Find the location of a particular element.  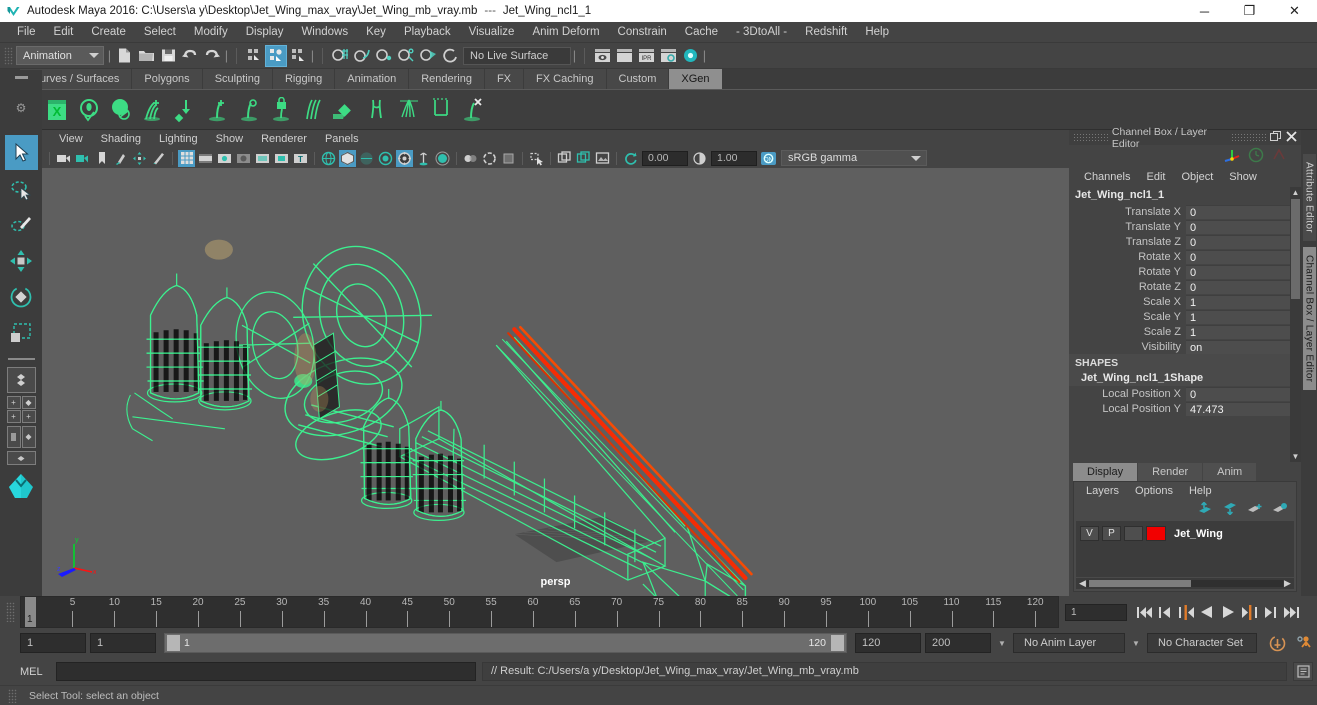

shelf-tab-polygons: Polygons is located at coordinates (167, 79).